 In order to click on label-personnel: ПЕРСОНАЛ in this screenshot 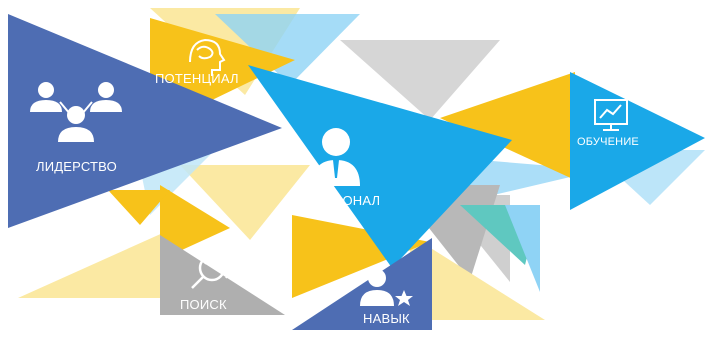, I will do `click(343, 200)`.